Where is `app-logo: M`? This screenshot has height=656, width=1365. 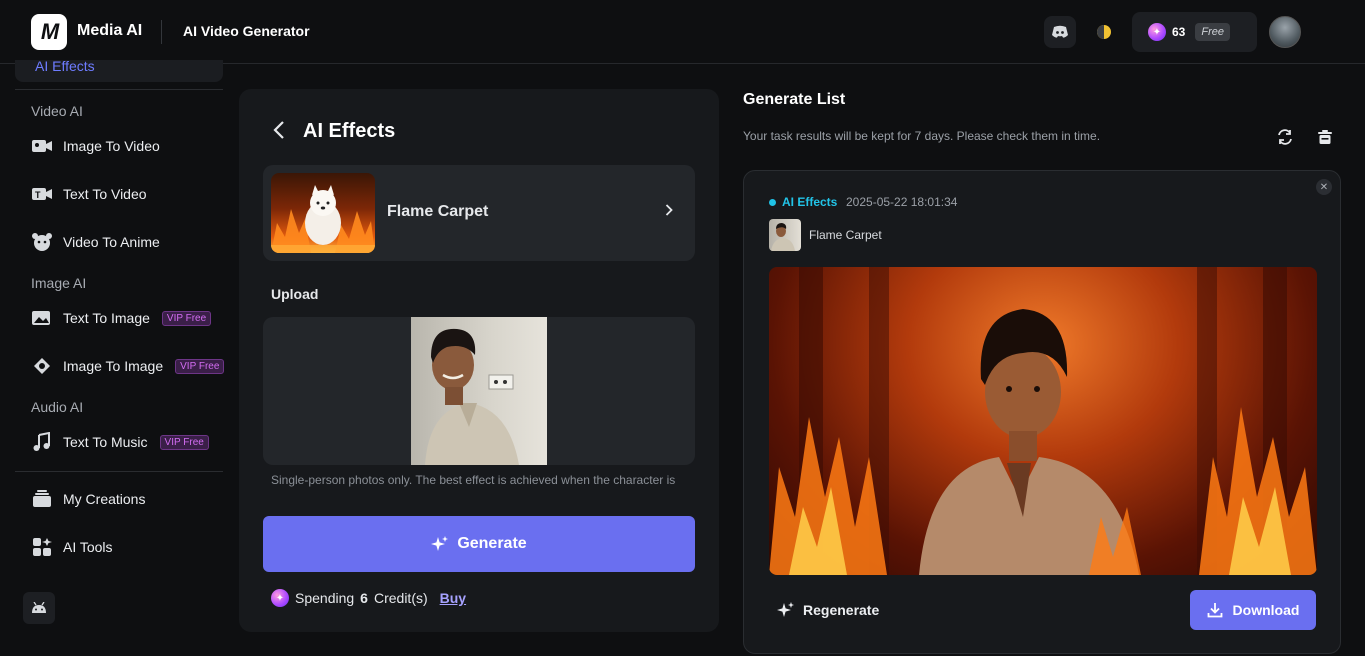
app-logo: M is located at coordinates (49, 32).